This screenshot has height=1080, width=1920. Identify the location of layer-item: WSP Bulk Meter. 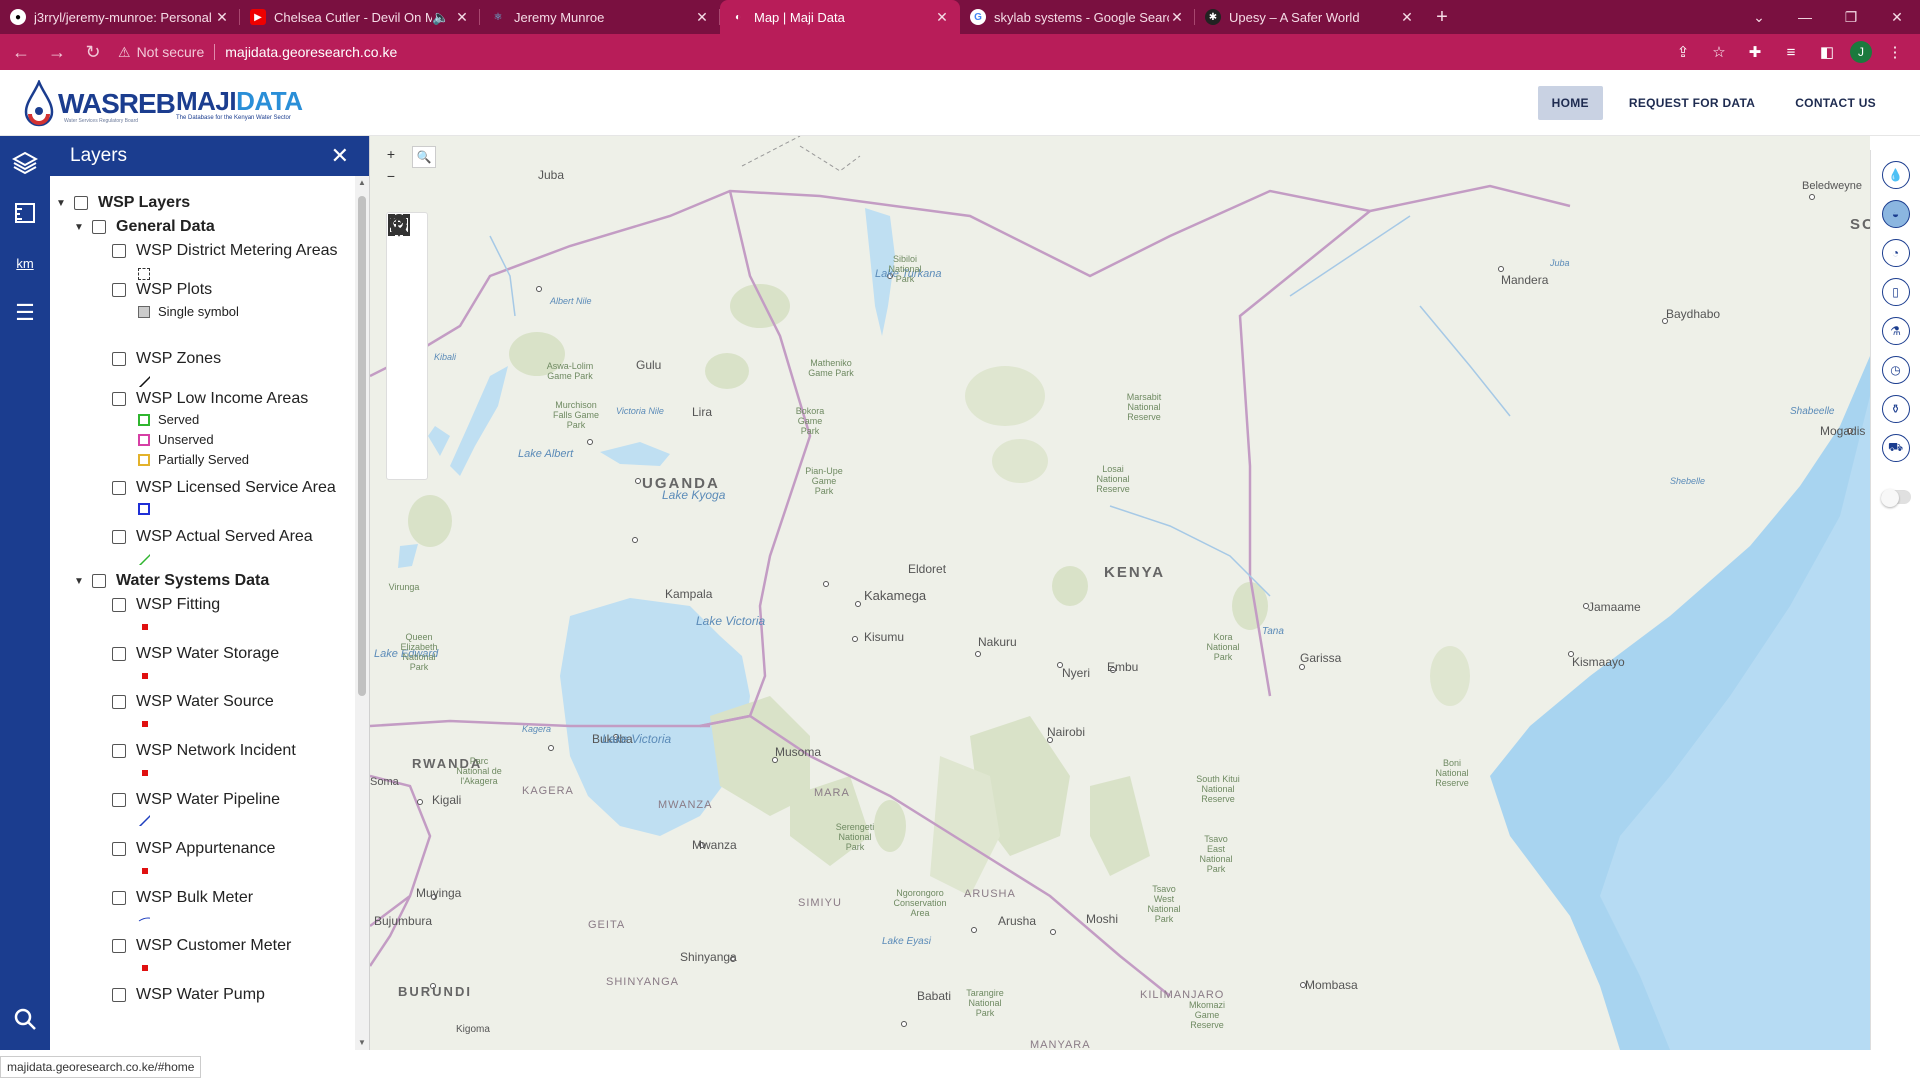
(182, 898).